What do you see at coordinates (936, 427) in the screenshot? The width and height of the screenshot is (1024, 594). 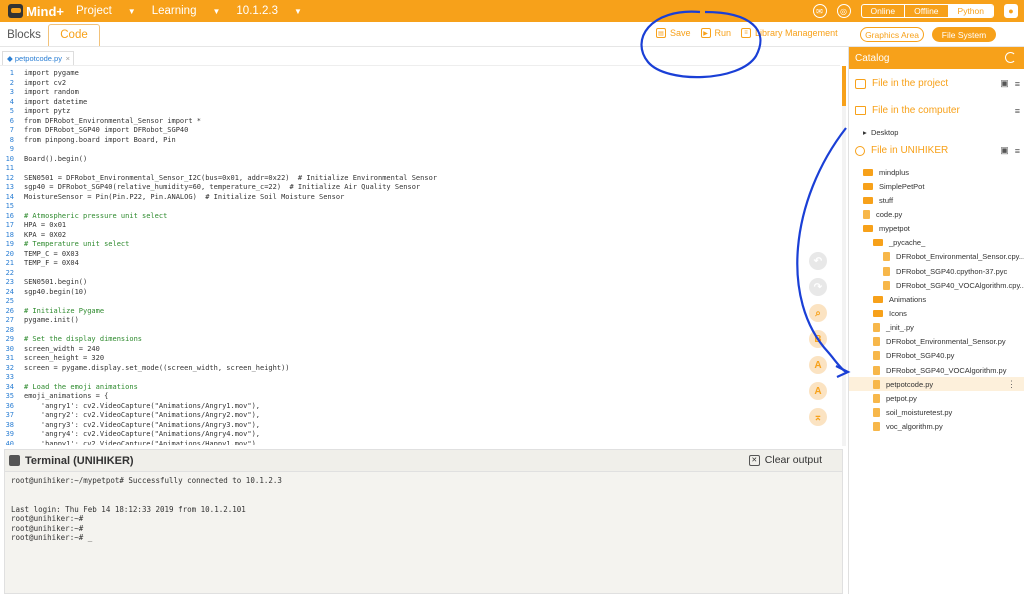 I see `tree-file: voc_algorithm.py` at bounding box center [936, 427].